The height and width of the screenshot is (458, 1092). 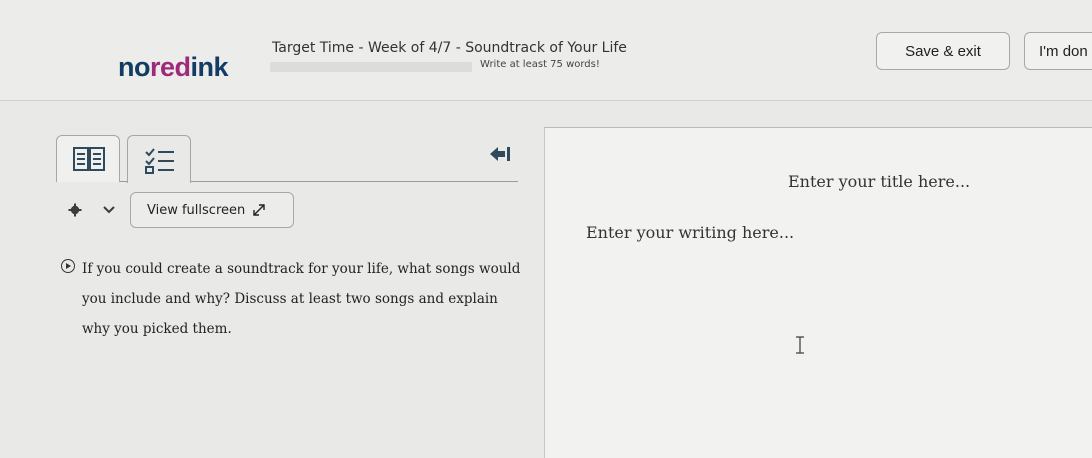 What do you see at coordinates (209, 67) in the screenshot?
I see `logo-text-part3: ink` at bounding box center [209, 67].